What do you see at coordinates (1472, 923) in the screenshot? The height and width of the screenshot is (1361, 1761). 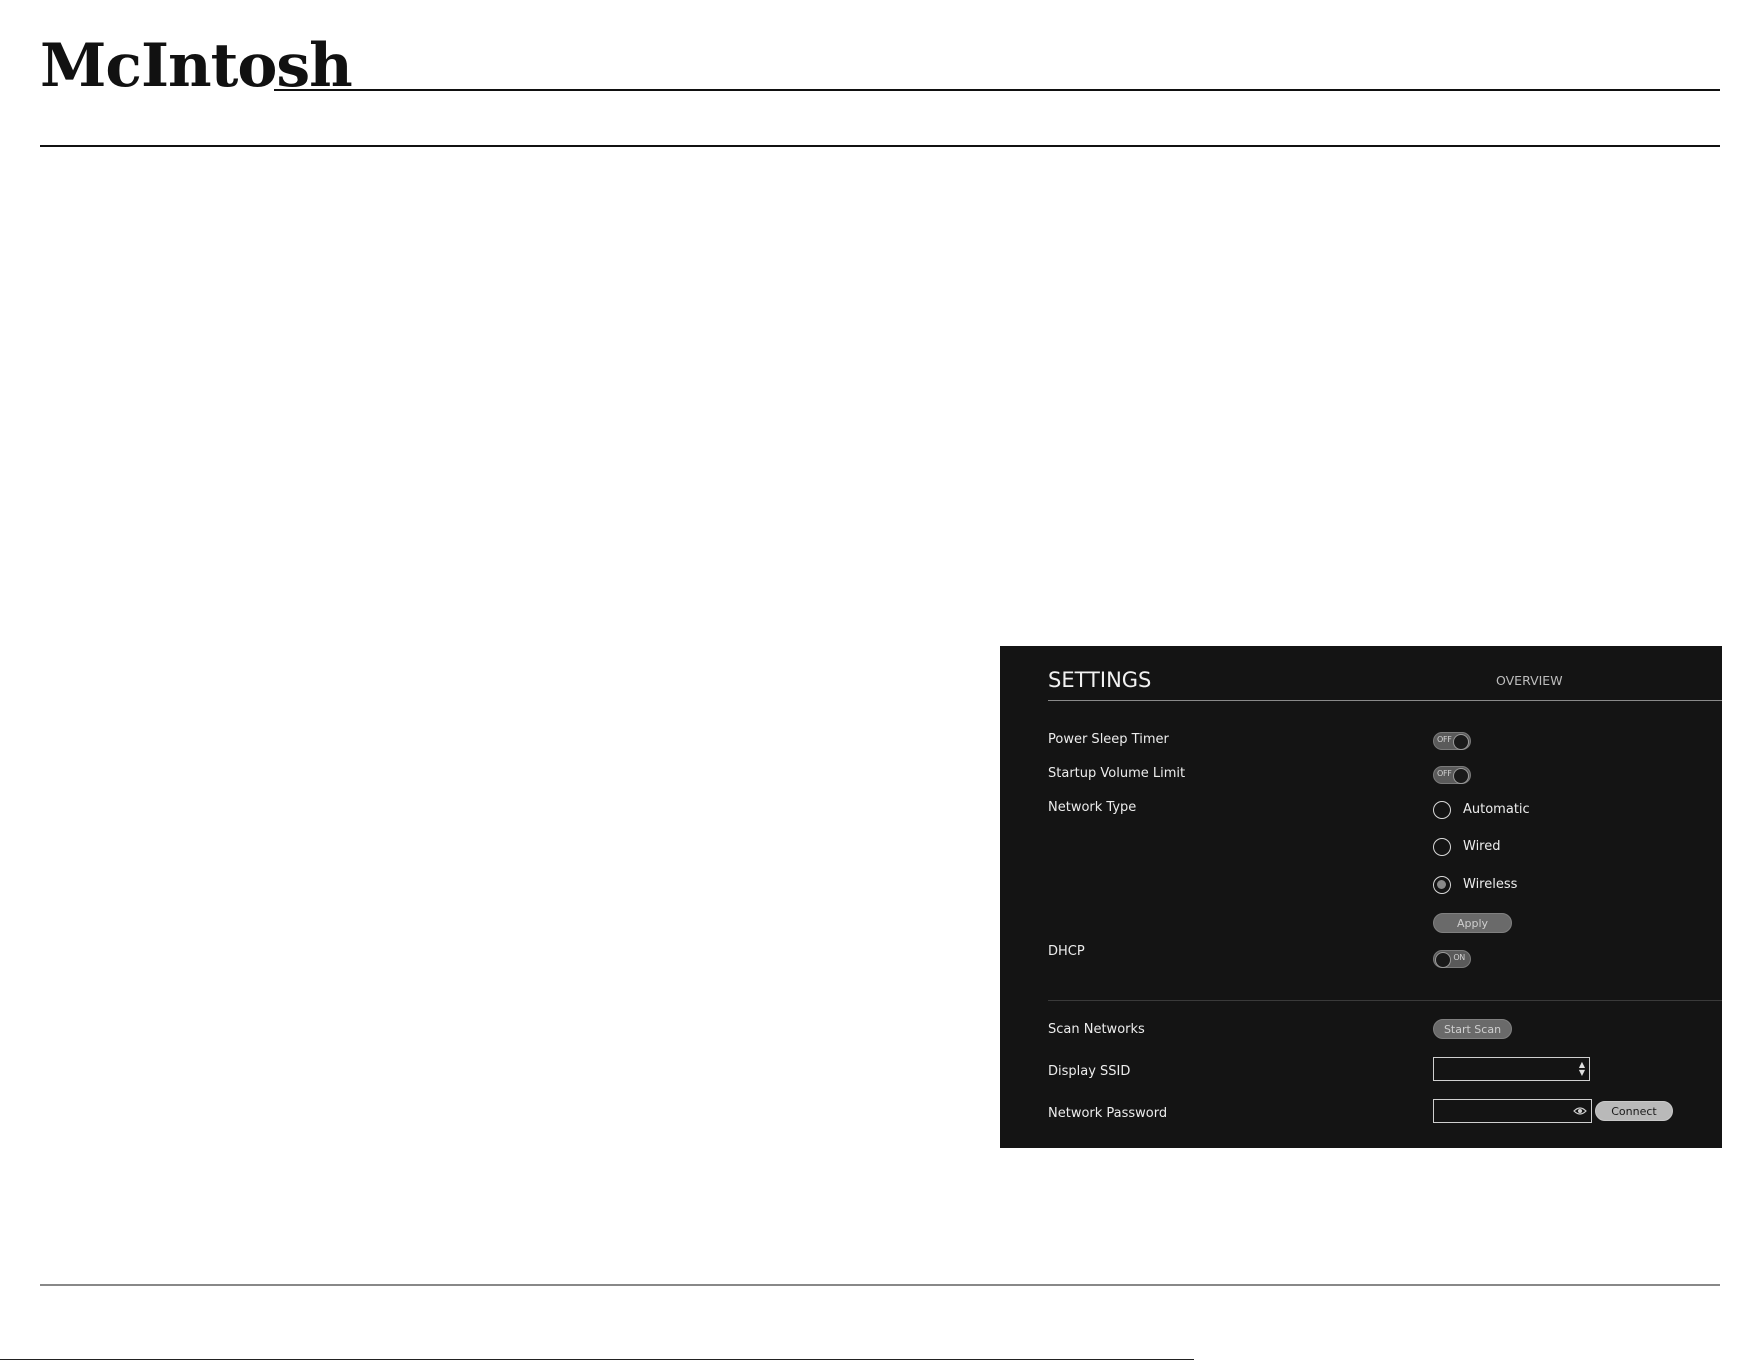 I see `apply-button: Apply` at bounding box center [1472, 923].